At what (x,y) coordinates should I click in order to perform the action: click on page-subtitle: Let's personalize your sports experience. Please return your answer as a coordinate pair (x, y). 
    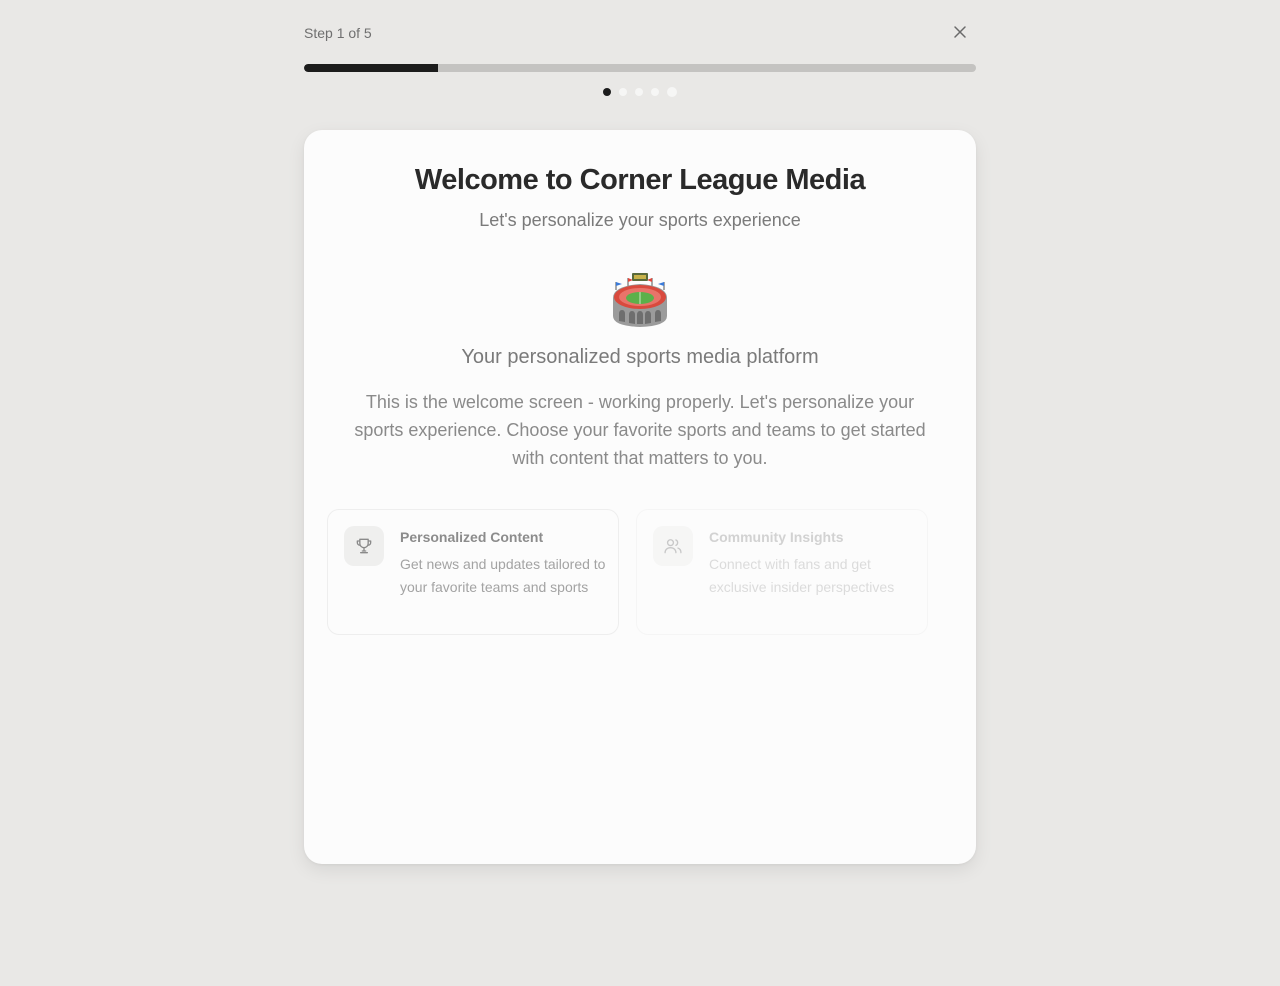
    Looking at the image, I should click on (640, 220).